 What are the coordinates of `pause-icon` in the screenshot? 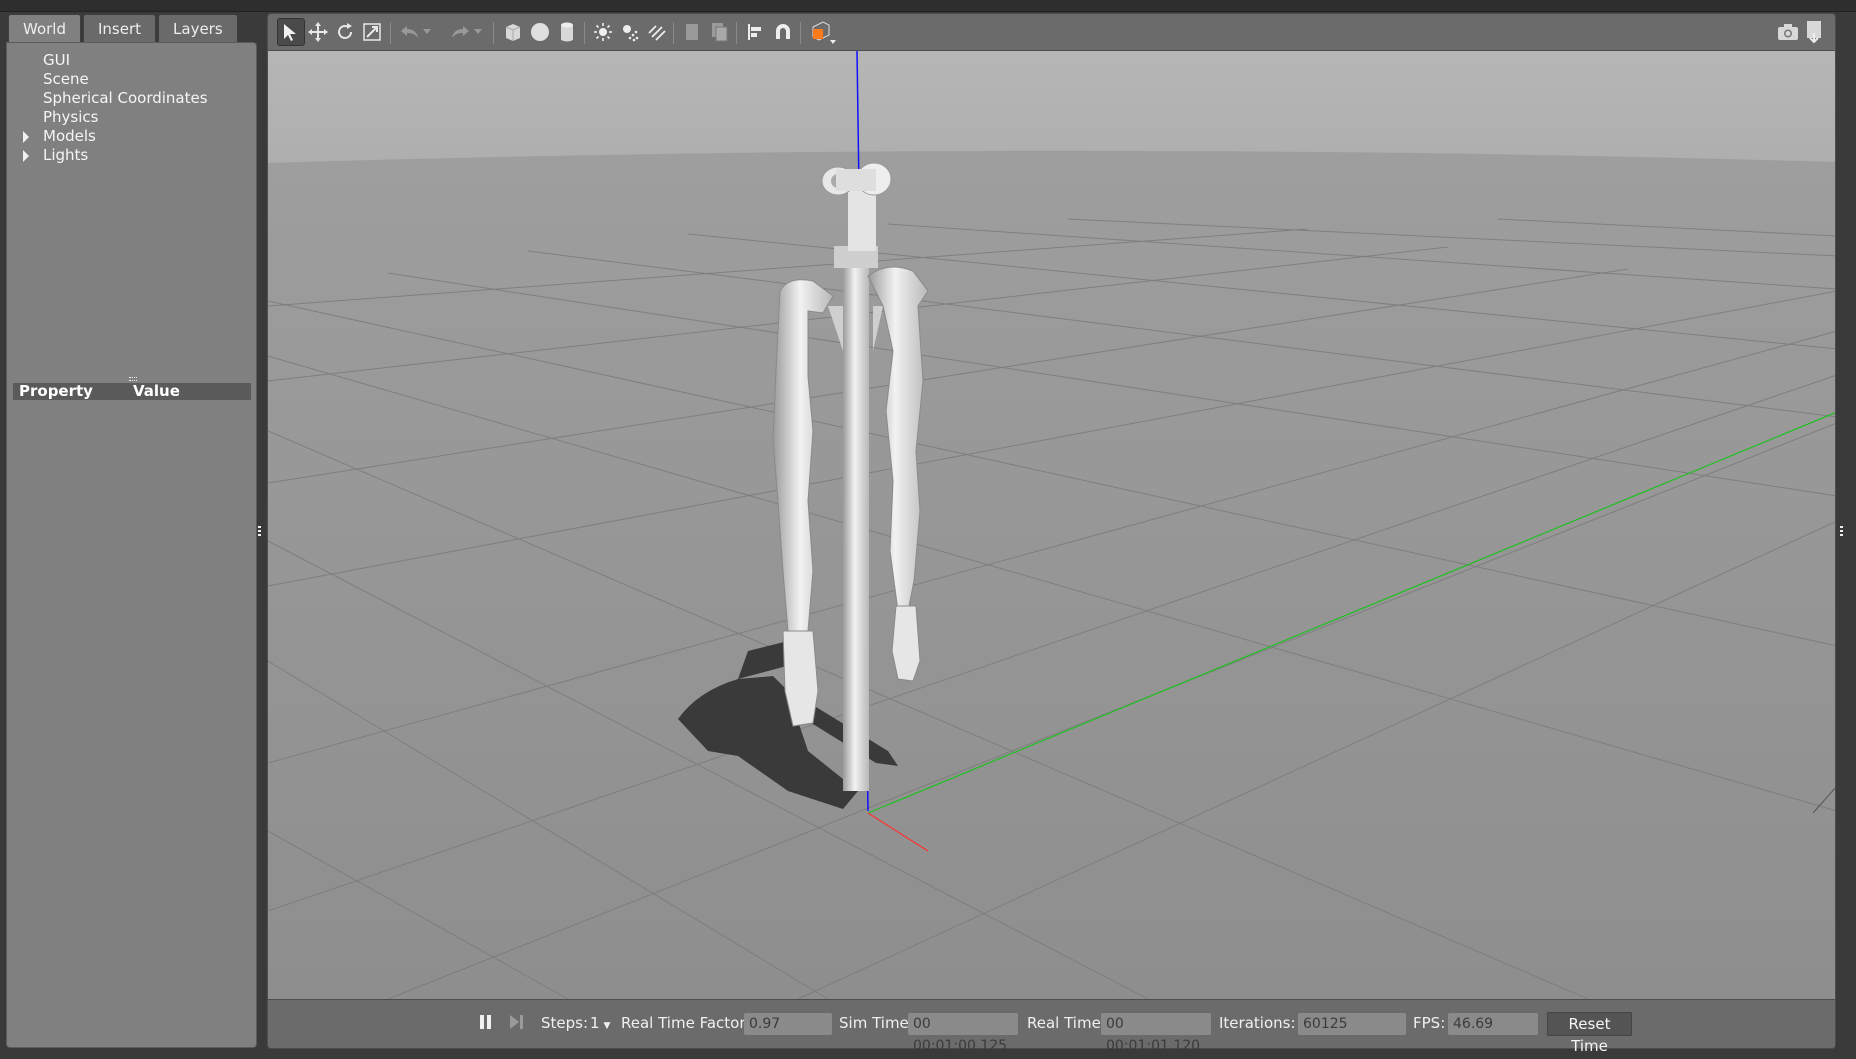 It's located at (485, 1022).